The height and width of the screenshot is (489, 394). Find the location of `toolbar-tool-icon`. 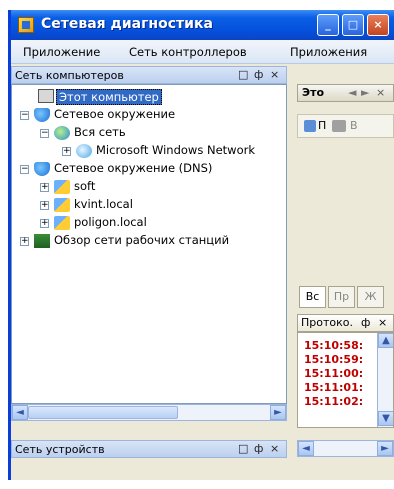

toolbar-tool-icon is located at coordinates (310, 126).